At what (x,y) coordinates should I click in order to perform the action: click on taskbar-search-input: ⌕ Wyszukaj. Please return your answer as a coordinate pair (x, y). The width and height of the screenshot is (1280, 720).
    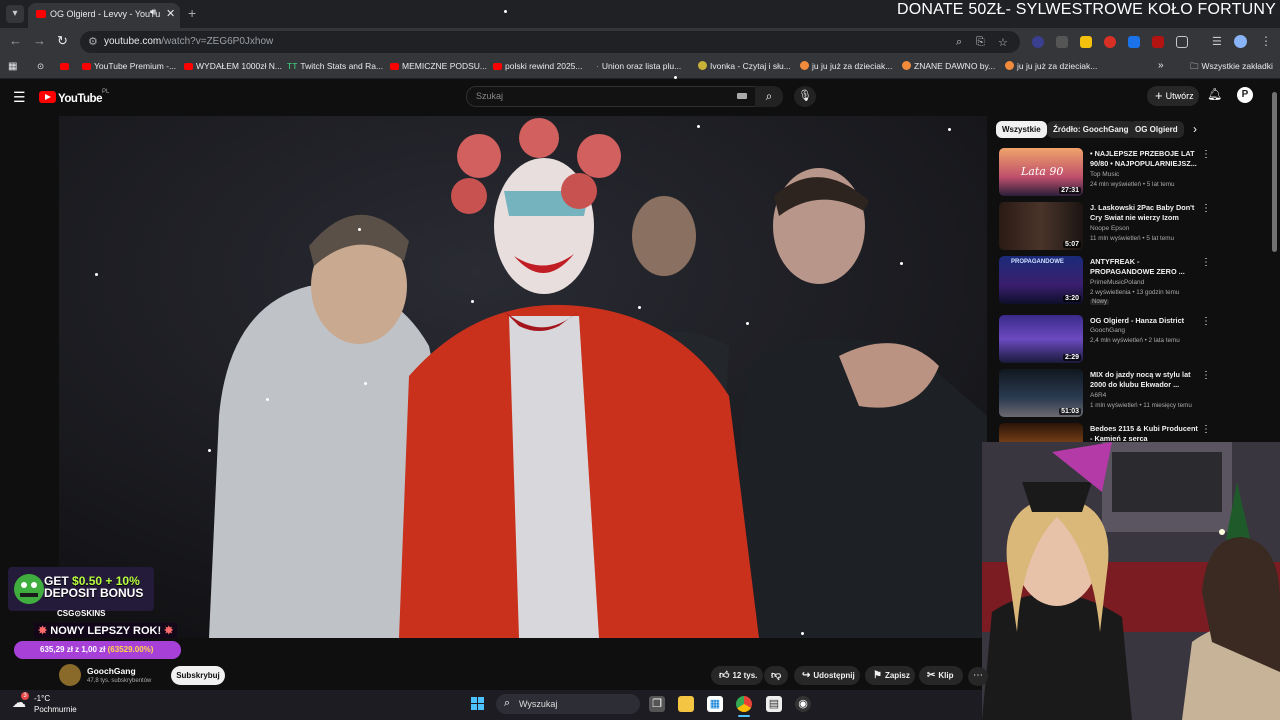
    Looking at the image, I should click on (568, 704).